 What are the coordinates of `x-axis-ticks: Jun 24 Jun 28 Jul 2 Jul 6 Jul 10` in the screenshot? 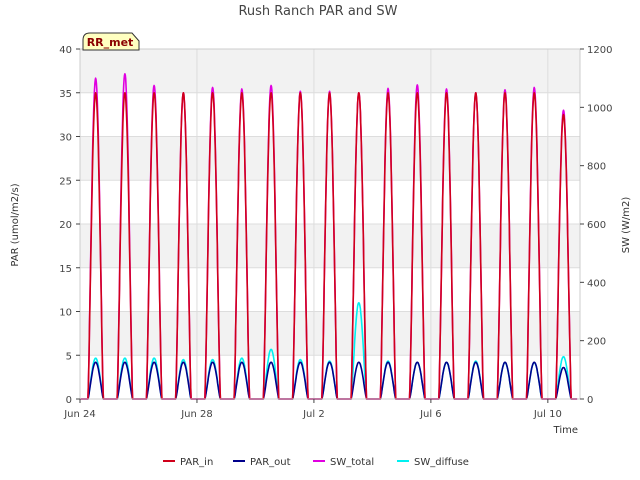 It's located at (312, 409).